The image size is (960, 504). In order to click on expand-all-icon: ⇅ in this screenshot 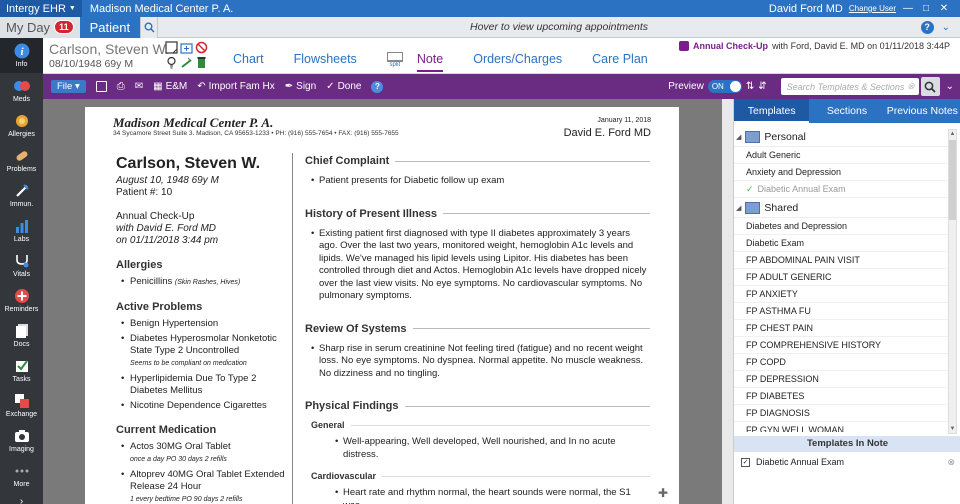, I will do `click(750, 86)`.